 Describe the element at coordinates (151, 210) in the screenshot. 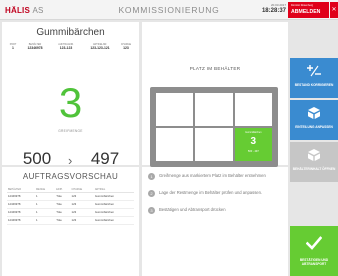

I see `step-number: 3` at that location.